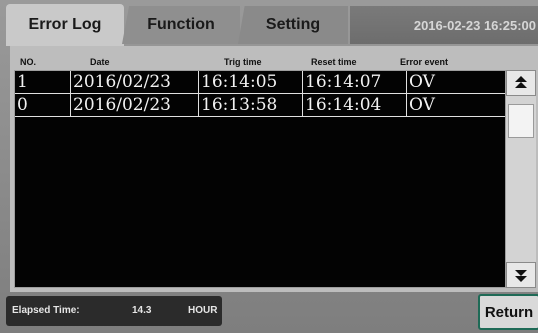 Image resolution: width=538 pixels, height=333 pixels. What do you see at coordinates (251, 105) in the screenshot?
I see `cell-trig-time: 16:13:58` at bounding box center [251, 105].